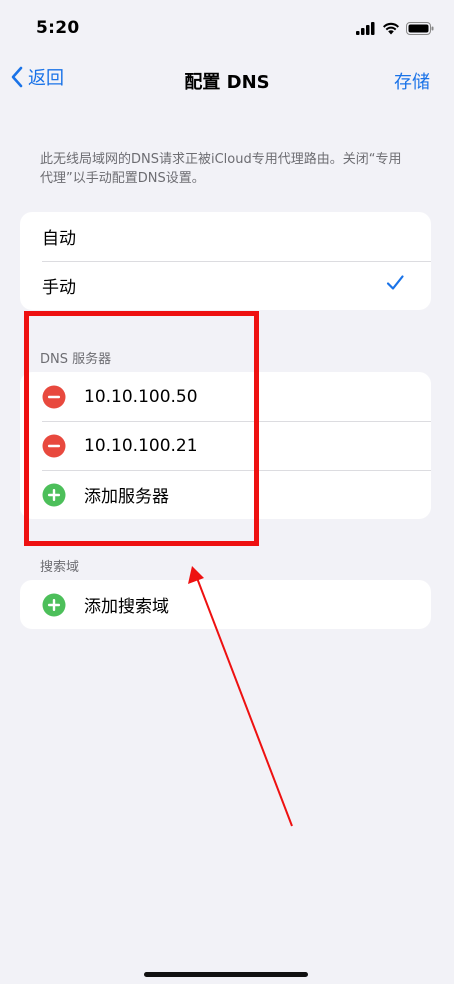  Describe the element at coordinates (60, 567) in the screenshot. I see `search-domains-header: 搜索域` at that location.